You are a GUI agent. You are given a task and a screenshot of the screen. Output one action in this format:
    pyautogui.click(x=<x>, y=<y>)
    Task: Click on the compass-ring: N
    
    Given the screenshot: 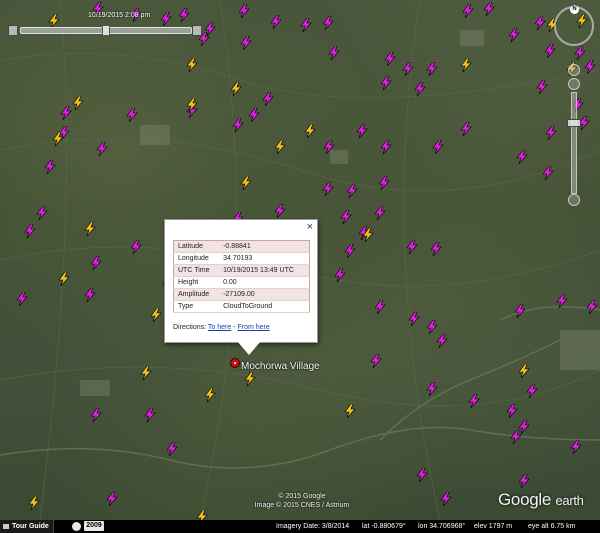 What is the action you would take?
    pyautogui.click(x=574, y=25)
    